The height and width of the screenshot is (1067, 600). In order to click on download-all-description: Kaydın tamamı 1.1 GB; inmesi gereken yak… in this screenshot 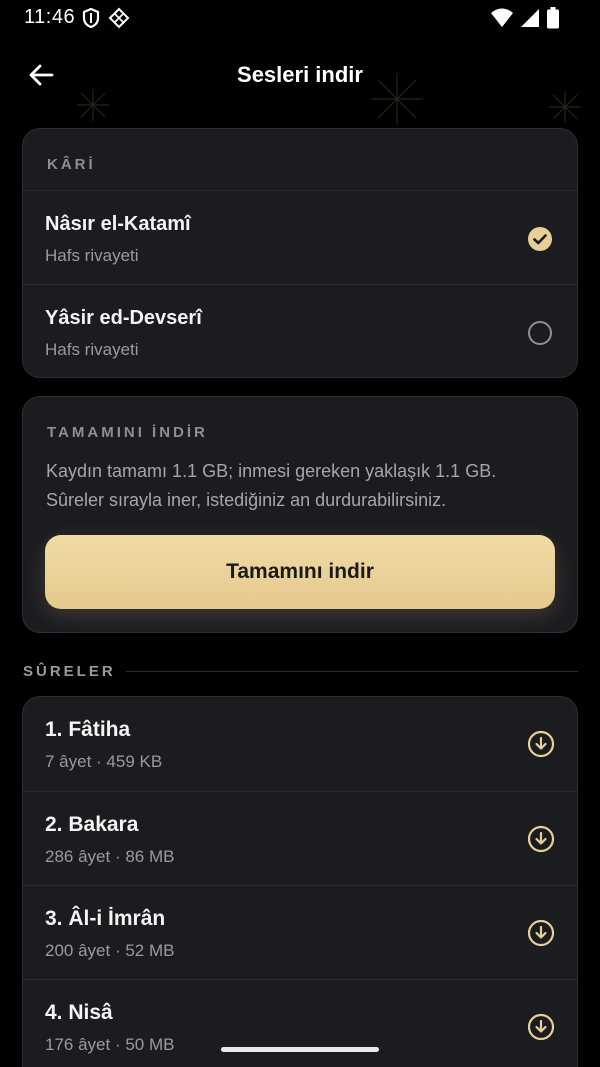, I will do `click(271, 485)`.